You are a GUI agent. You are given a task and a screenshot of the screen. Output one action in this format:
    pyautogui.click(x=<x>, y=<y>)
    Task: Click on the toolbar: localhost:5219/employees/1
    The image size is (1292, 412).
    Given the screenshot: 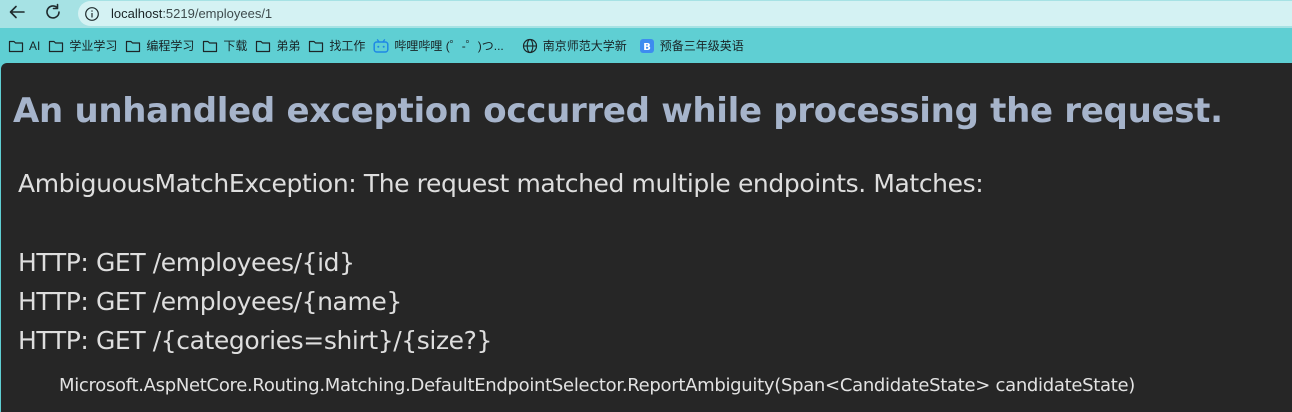 What is the action you would take?
    pyautogui.click(x=646, y=14)
    